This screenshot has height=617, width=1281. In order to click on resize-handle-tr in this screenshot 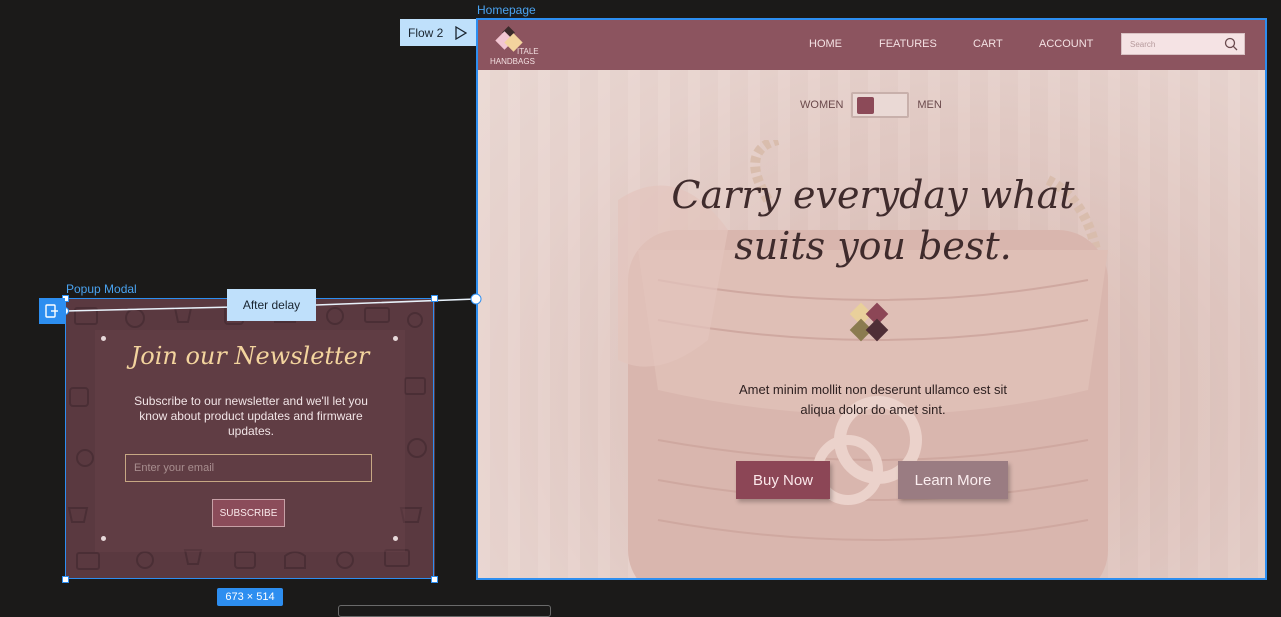, I will do `click(434, 298)`.